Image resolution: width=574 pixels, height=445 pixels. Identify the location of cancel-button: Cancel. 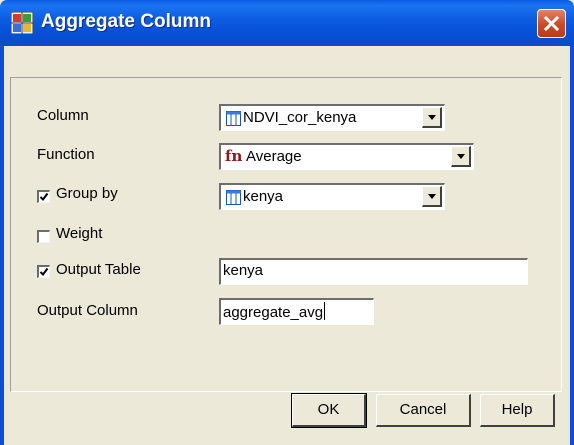
(423, 410).